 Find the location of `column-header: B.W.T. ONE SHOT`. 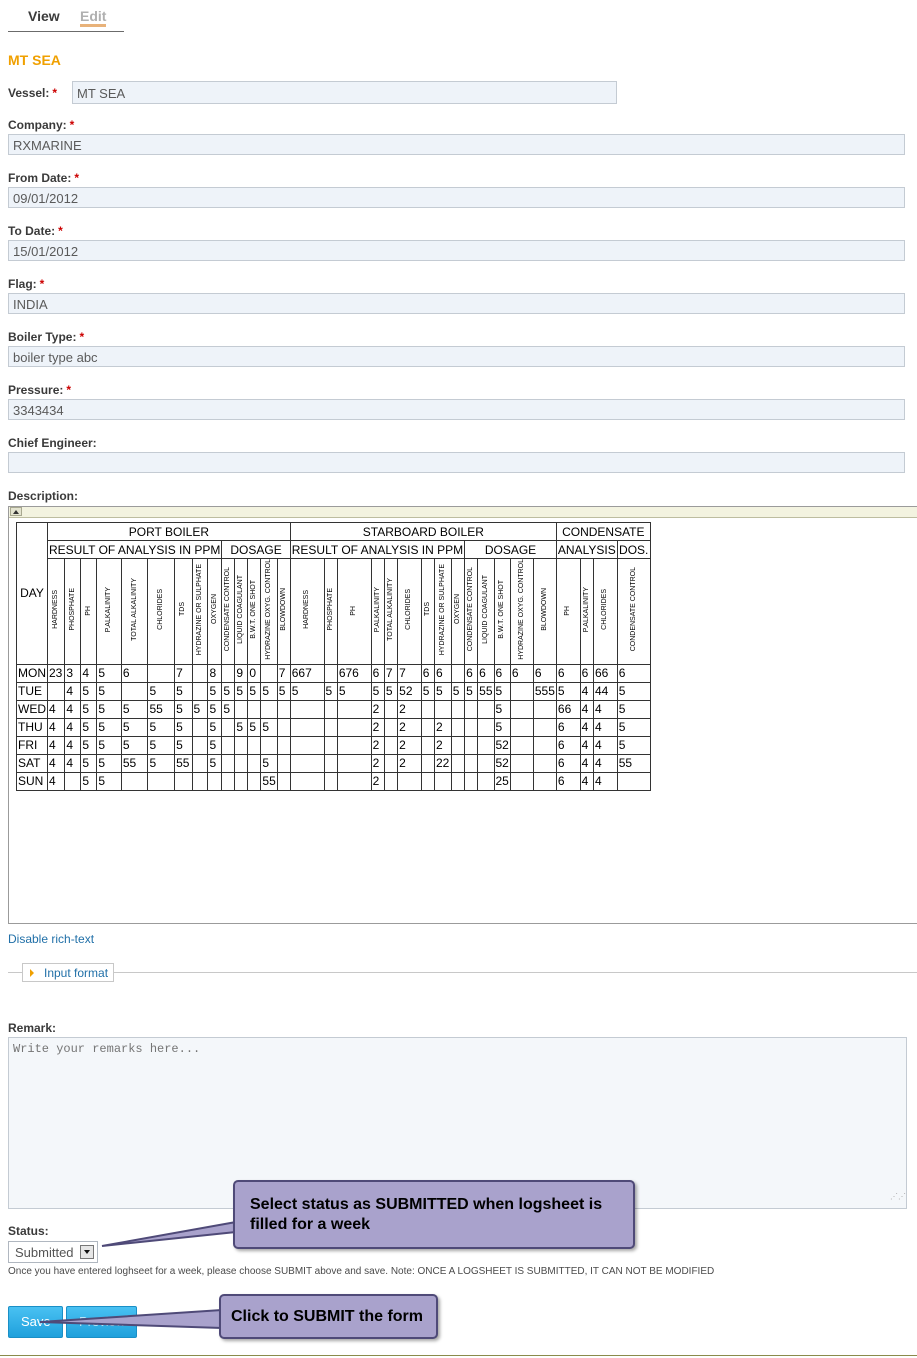

column-header: B.W.T. ONE SHOT is located at coordinates (502, 611).